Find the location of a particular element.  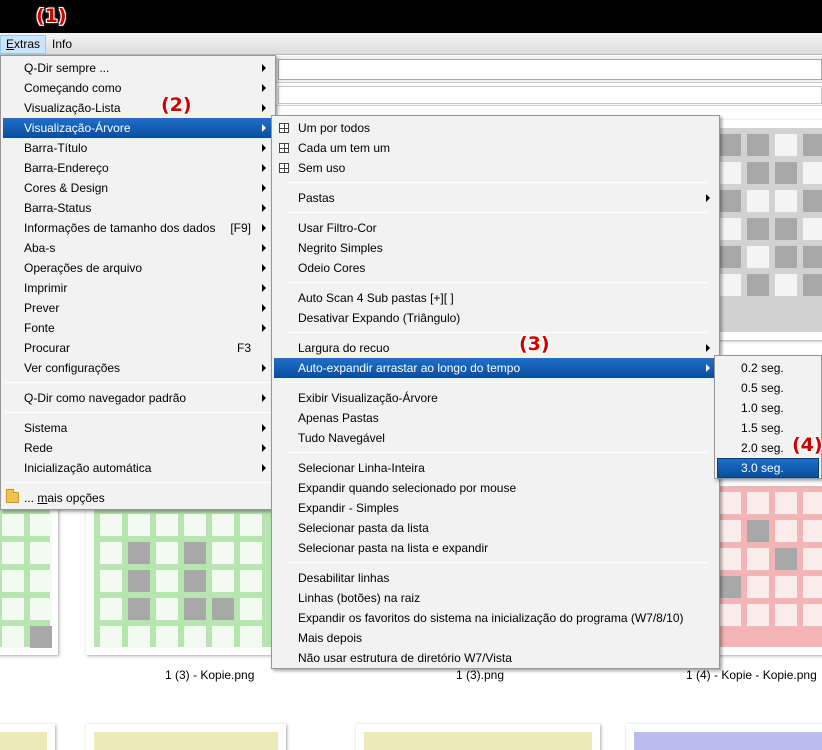

menu-item-selecionar-pasta-expandir: Selecionar pasta na lista e expandir is located at coordinates (495, 548).